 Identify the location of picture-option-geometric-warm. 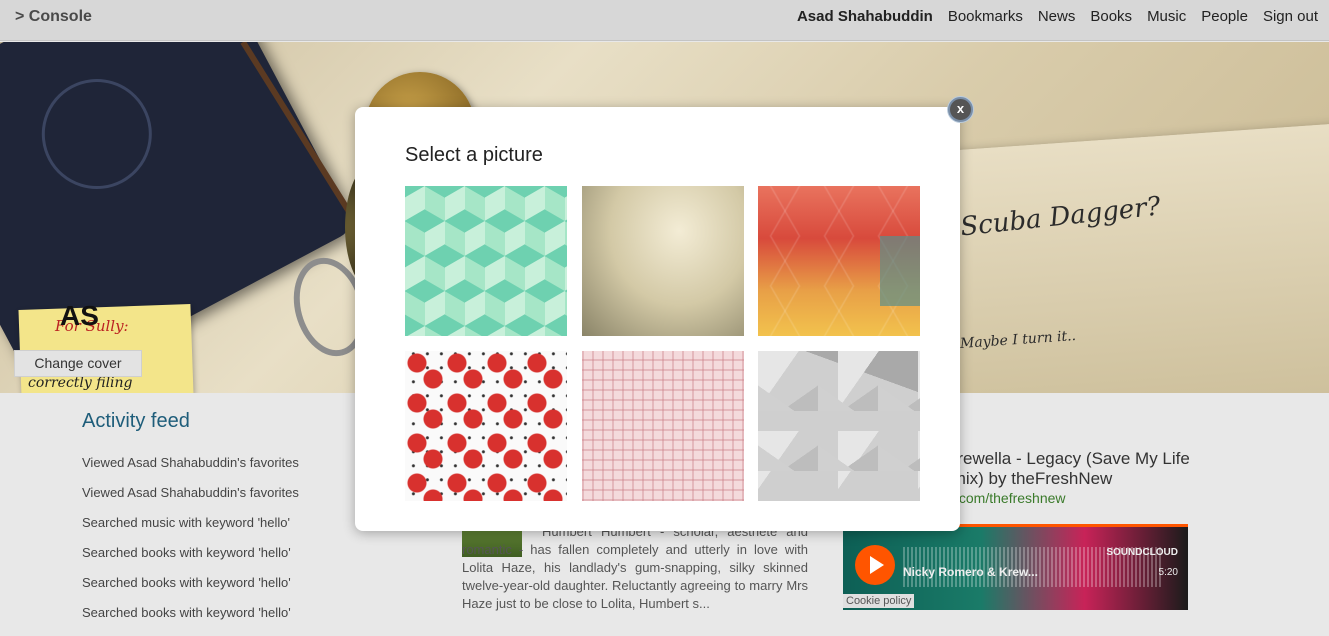
(839, 261).